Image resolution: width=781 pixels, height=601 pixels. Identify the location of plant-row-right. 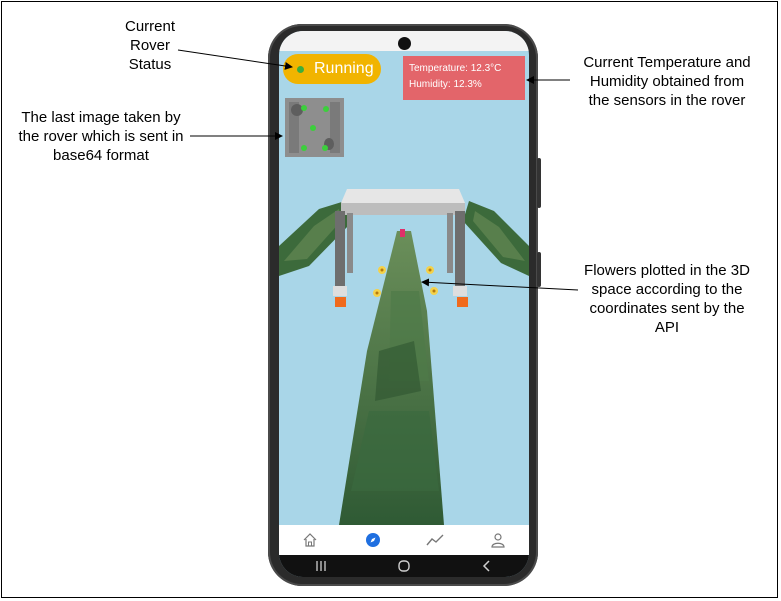
(496, 238).